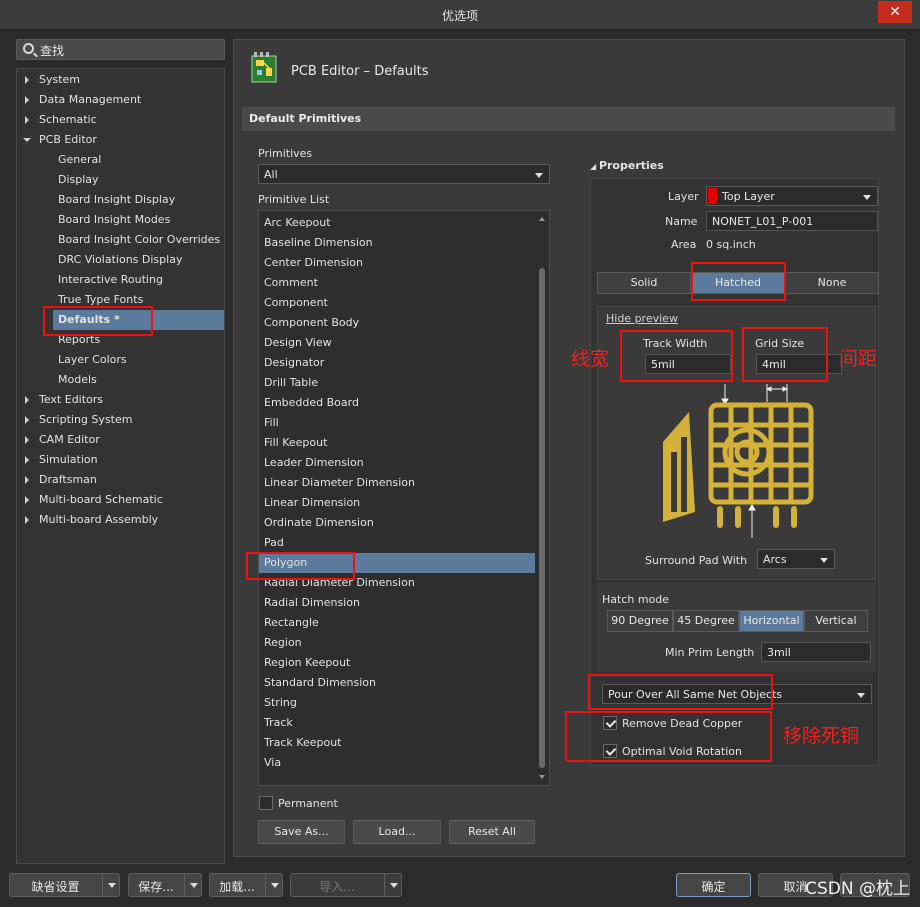 The width and height of the screenshot is (920, 907). I want to click on tree-item: Data Management, so click(120, 100).